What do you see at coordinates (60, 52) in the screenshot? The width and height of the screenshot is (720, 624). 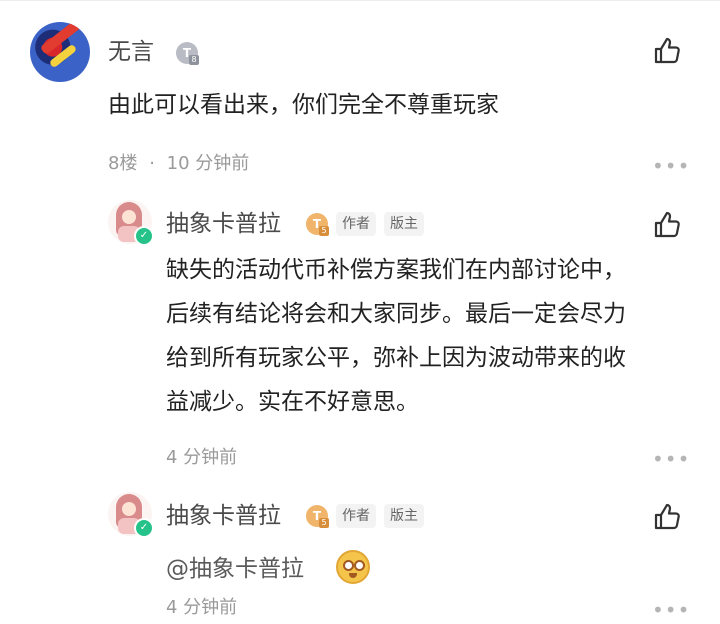 I see `user-avatar` at bounding box center [60, 52].